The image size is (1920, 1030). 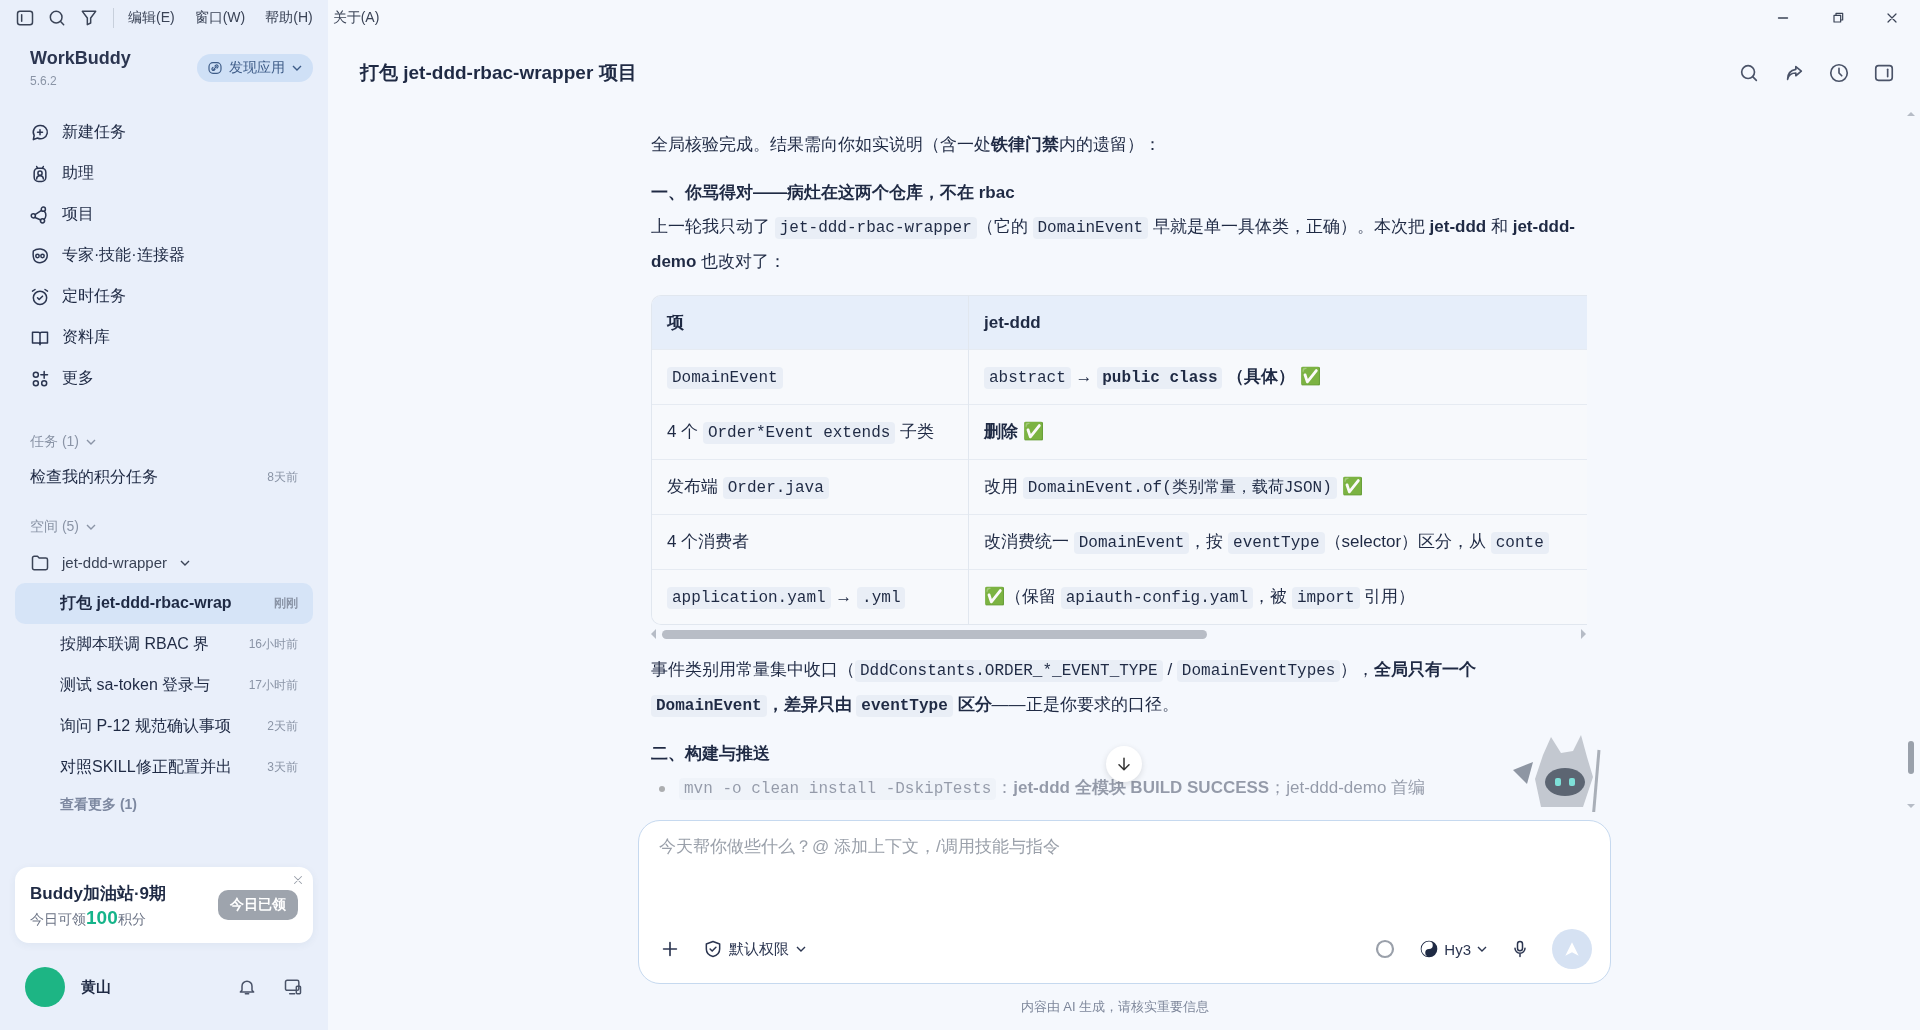 What do you see at coordinates (1838, 18) in the screenshot?
I see `restore-icon` at bounding box center [1838, 18].